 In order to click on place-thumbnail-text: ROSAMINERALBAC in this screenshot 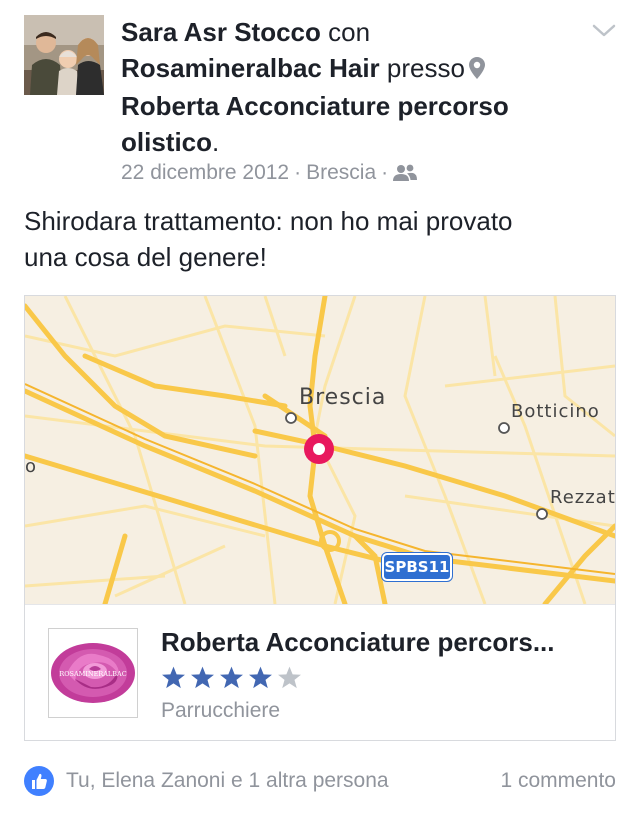, I will do `click(92, 674)`.